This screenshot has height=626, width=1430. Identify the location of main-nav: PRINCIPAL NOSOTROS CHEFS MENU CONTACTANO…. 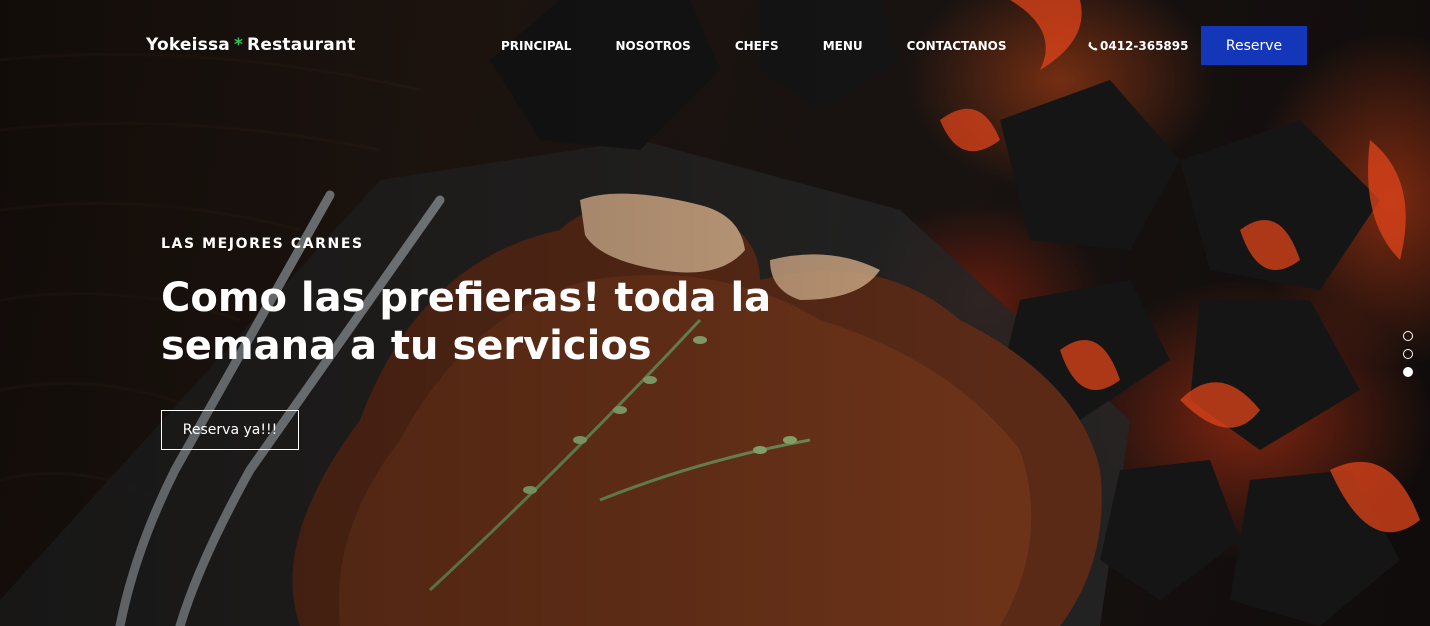
(775, 46).